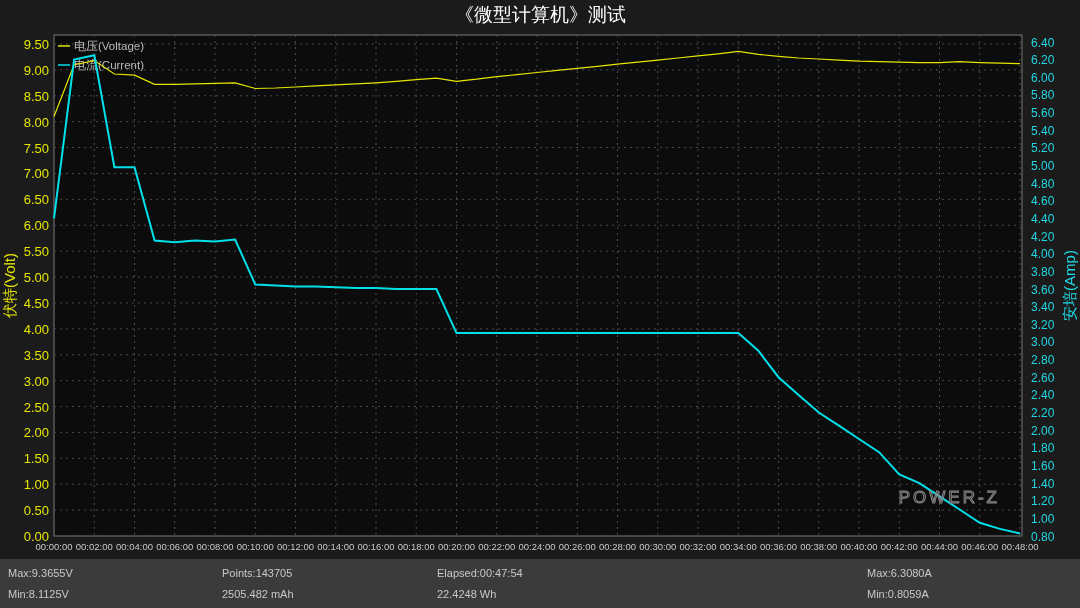 The width and height of the screenshot is (1080, 608). What do you see at coordinates (577, 546) in the screenshot?
I see `x-tick-label: 00:26:00` at bounding box center [577, 546].